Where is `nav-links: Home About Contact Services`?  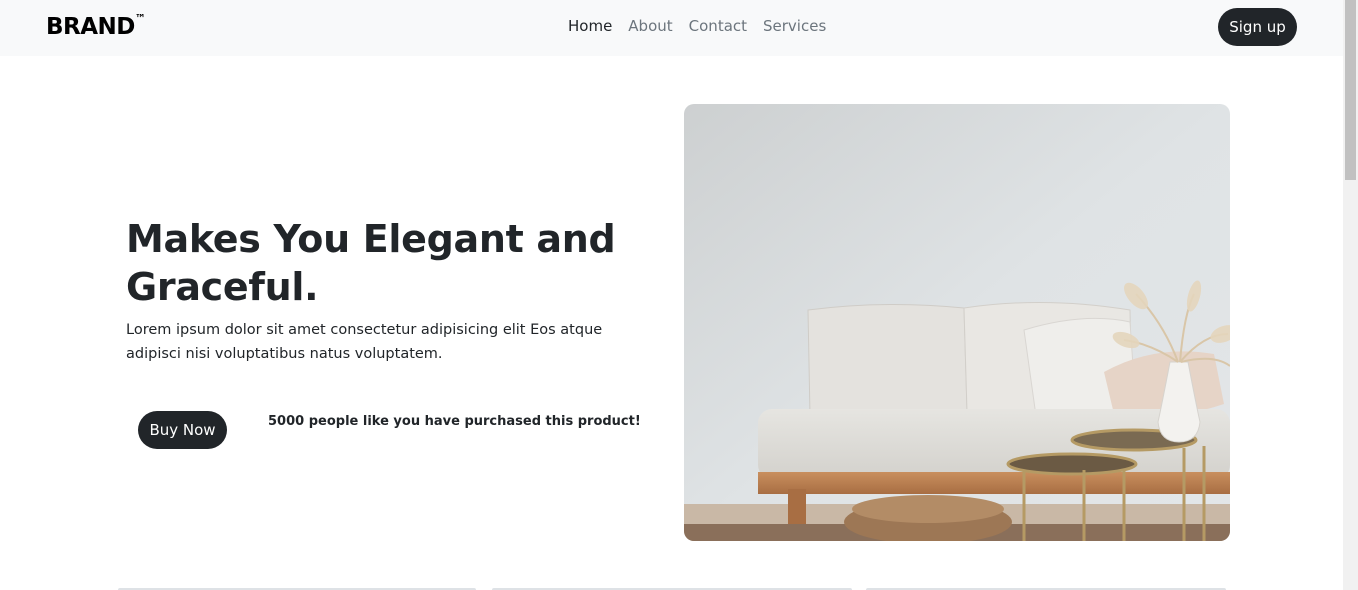 nav-links: Home About Contact Services is located at coordinates (705, 26).